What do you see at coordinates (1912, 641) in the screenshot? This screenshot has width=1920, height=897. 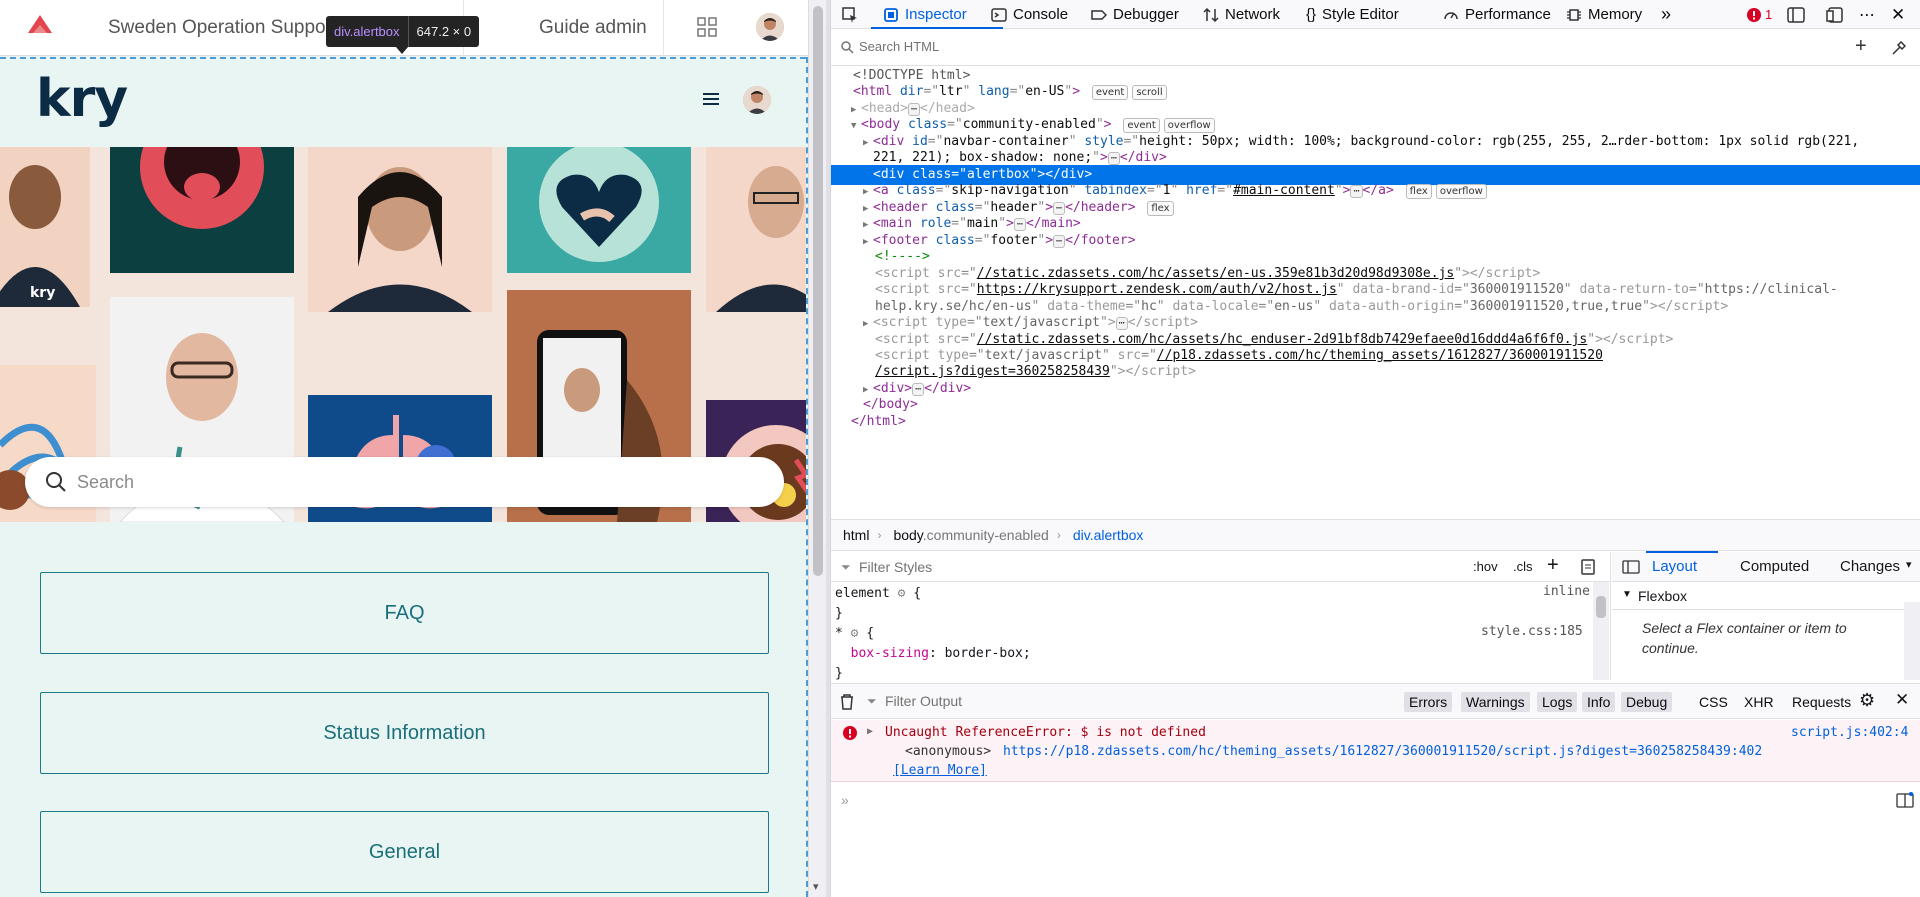 I see `layout-scrollbar` at bounding box center [1912, 641].